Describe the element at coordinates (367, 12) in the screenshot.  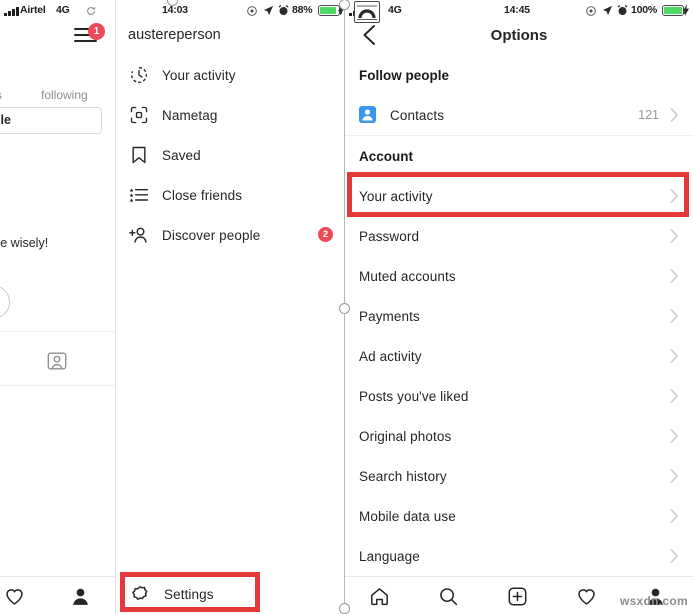
I see `arc-overlay-icon` at that location.